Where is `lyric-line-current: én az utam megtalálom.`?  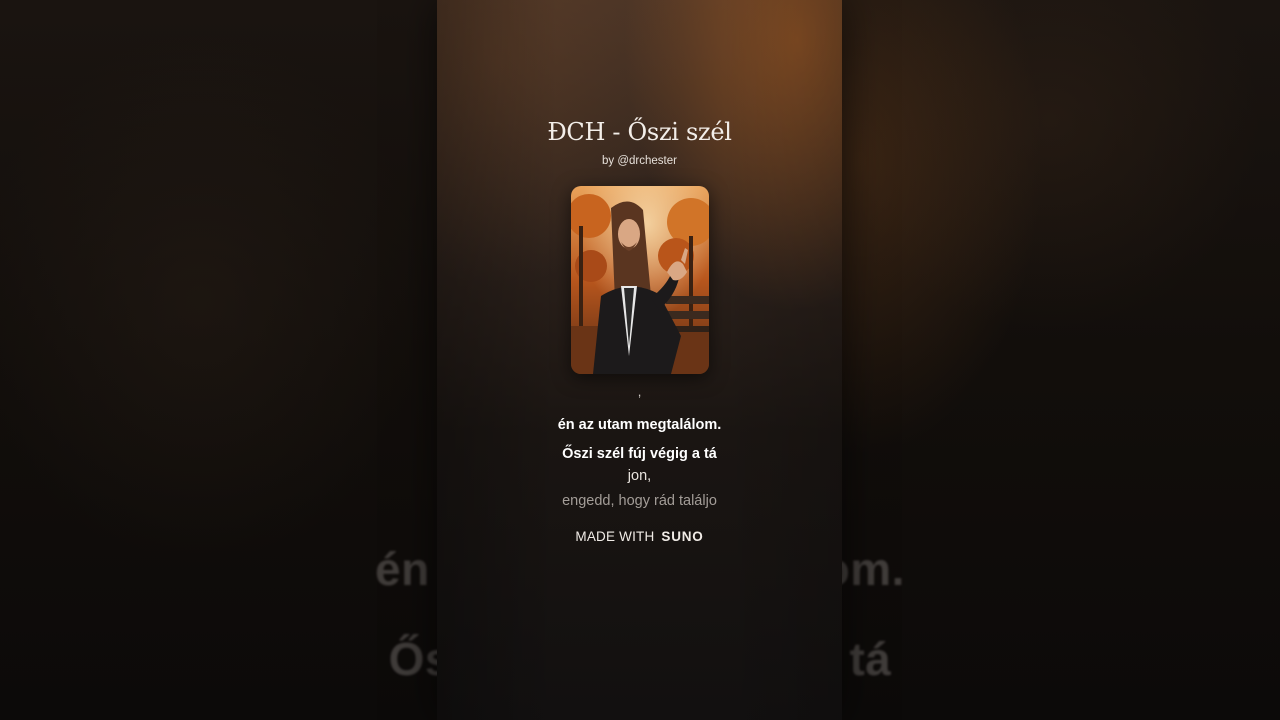
lyric-line-current: én az utam megtalálom. is located at coordinates (639, 425).